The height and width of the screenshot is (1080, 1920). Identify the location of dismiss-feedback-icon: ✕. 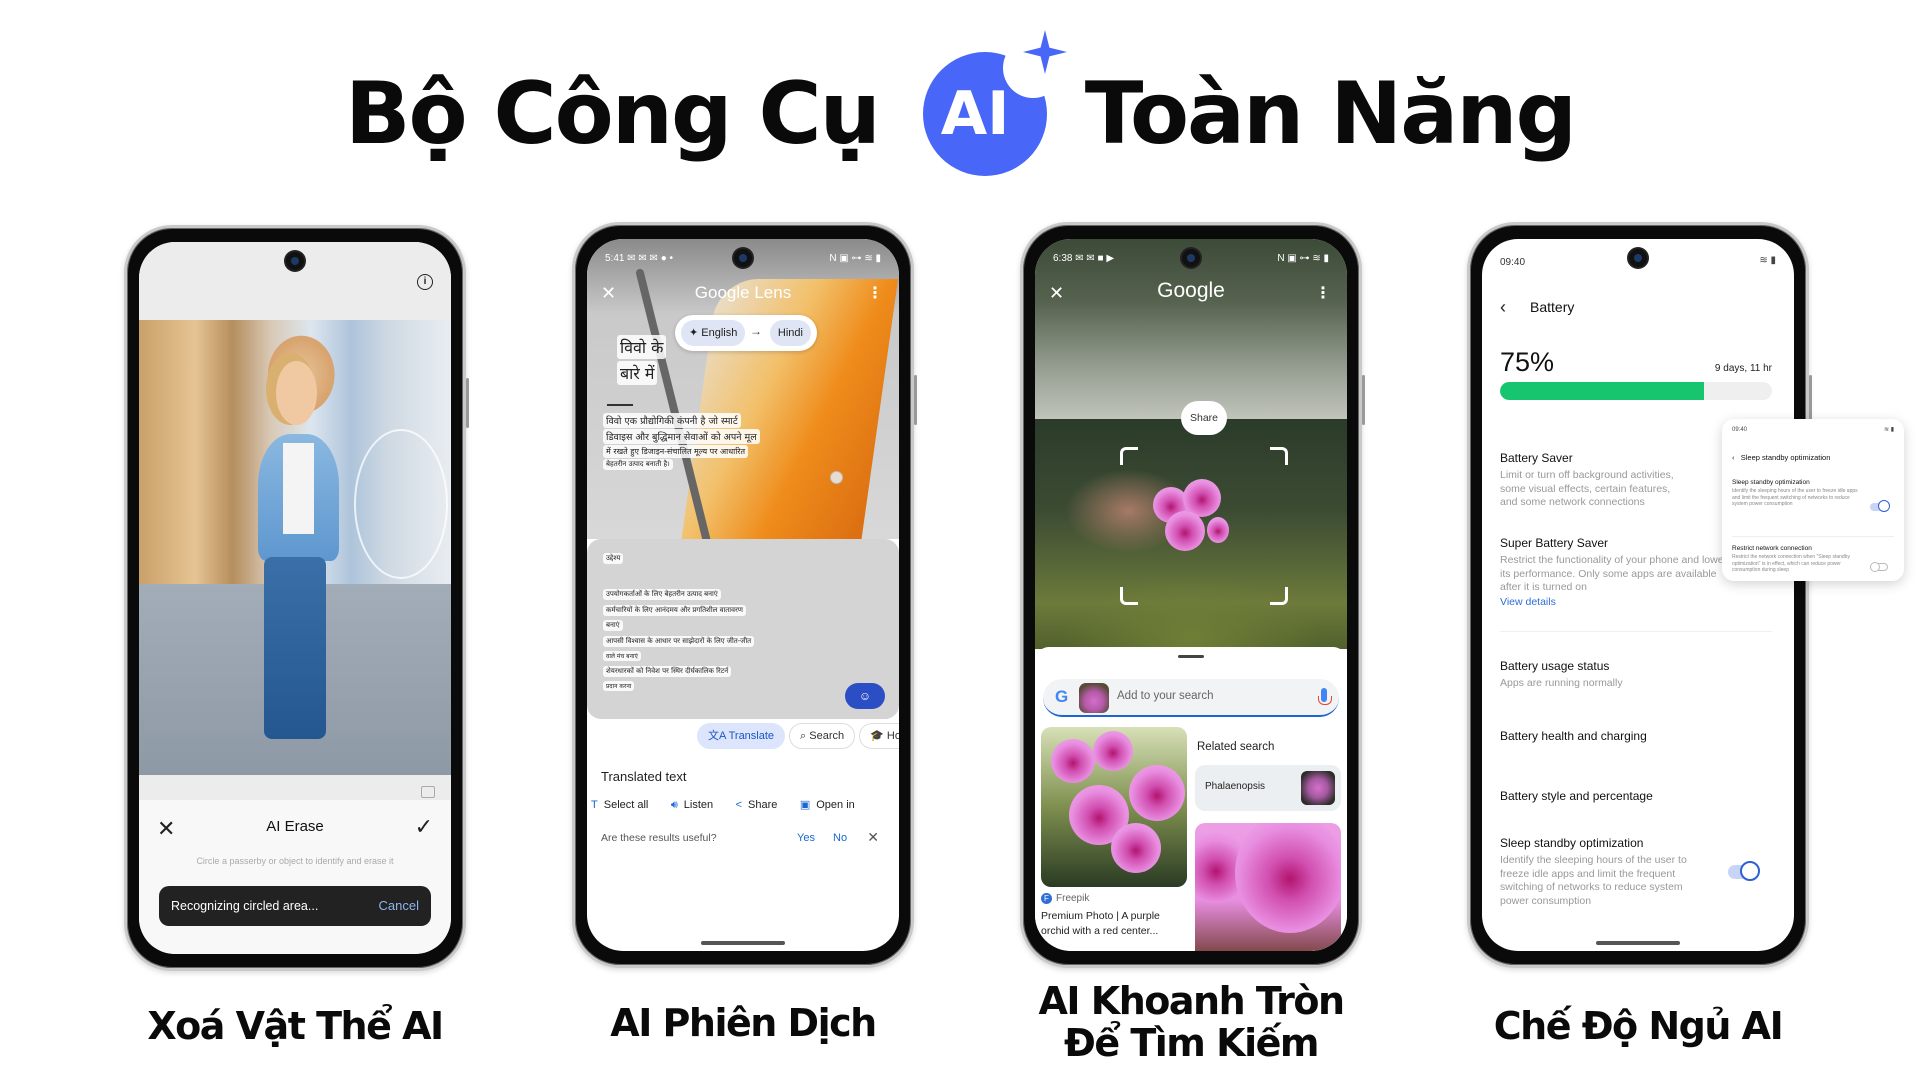
(873, 837).